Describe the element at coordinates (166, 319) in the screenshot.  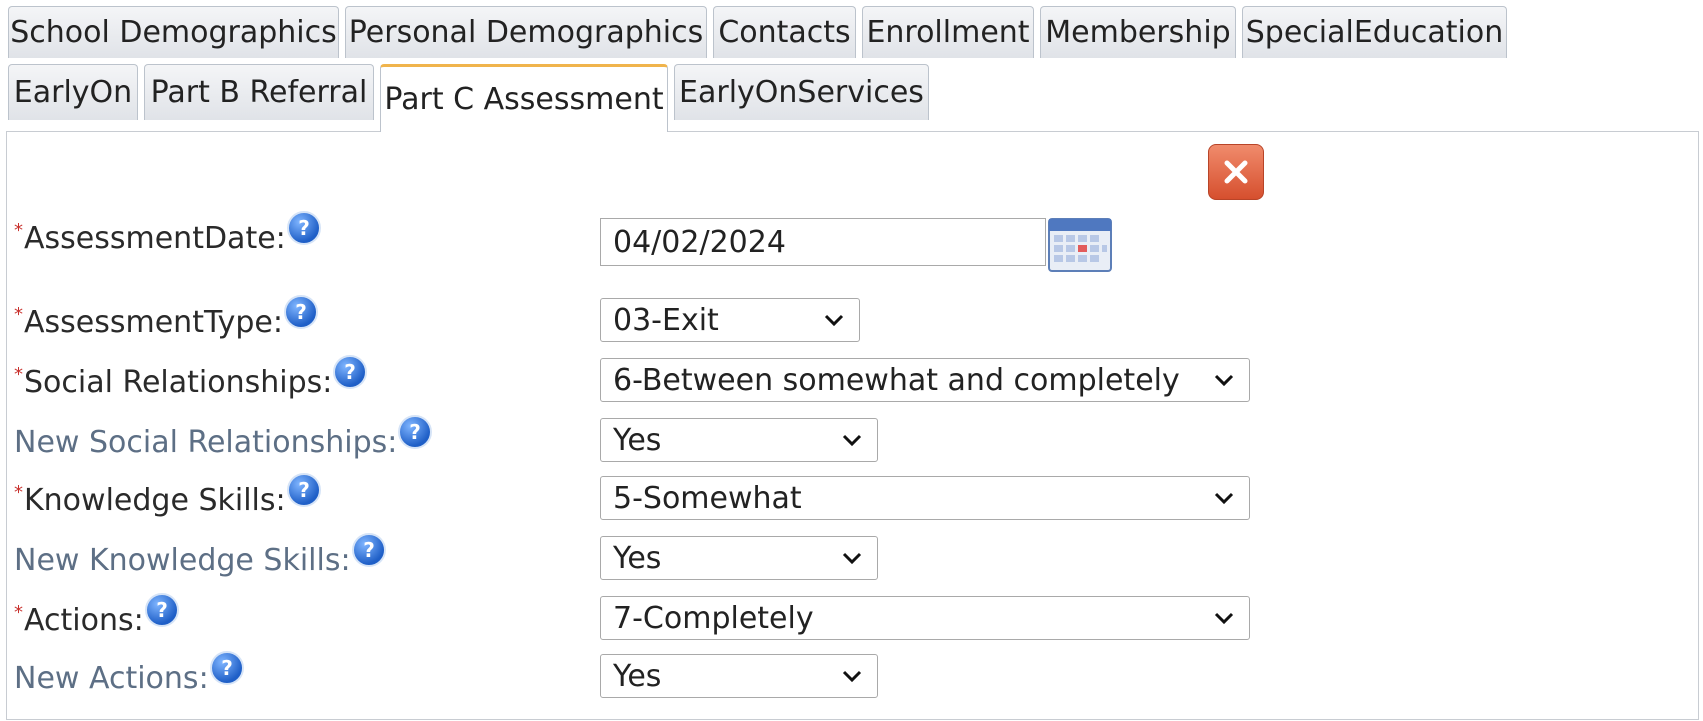
I see `assessment-type-label: * AssessmentType: ?` at that location.